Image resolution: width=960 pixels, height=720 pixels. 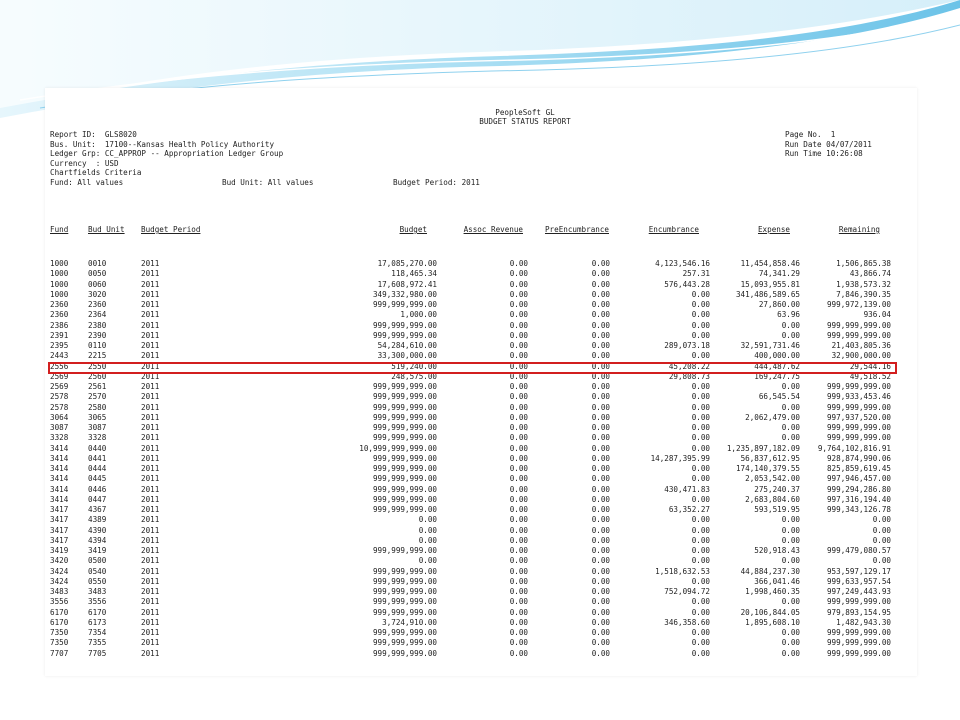 What do you see at coordinates (97, 489) in the screenshot?
I see `cell-bud-unit: 0446` at bounding box center [97, 489].